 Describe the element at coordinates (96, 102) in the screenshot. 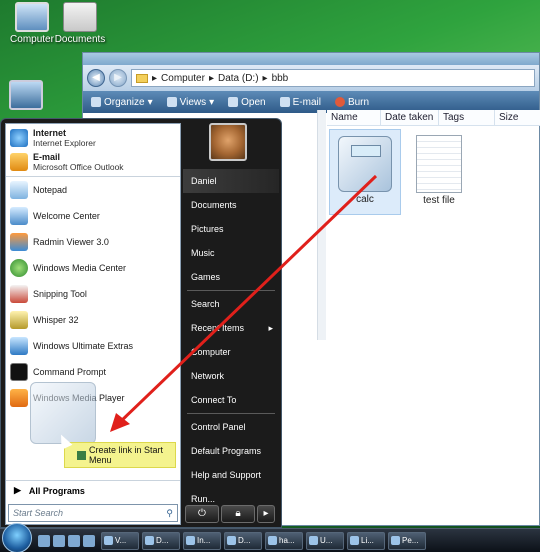

I see `organize-icon` at that location.